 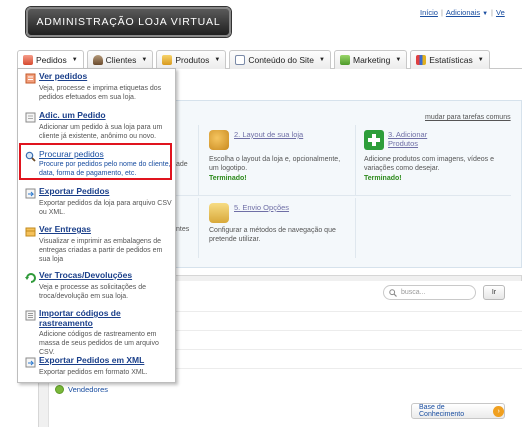 What do you see at coordinates (93, 372) in the screenshot?
I see `menu-item-desc: Exportar pedidos em formato XML.` at bounding box center [93, 372].